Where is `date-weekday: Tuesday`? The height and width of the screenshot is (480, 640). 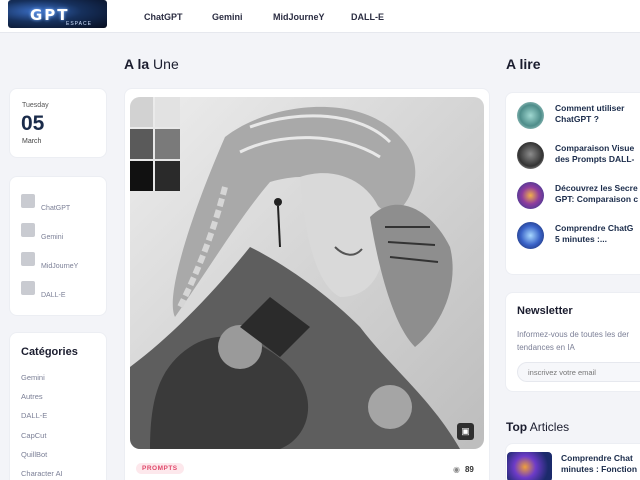 date-weekday: Tuesday is located at coordinates (35, 105).